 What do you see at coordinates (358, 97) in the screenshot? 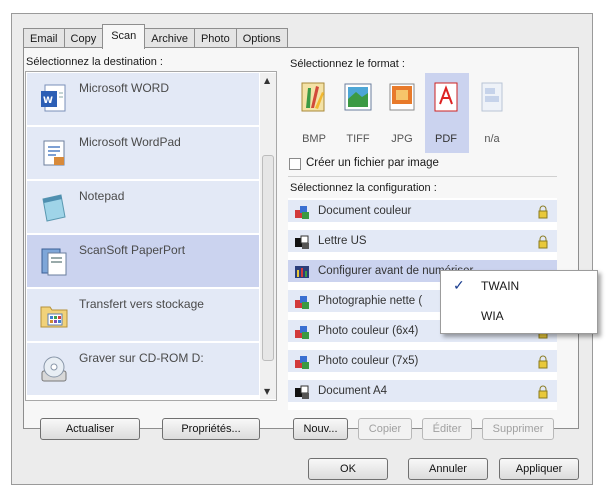
I see `tiff-icon` at bounding box center [358, 97].